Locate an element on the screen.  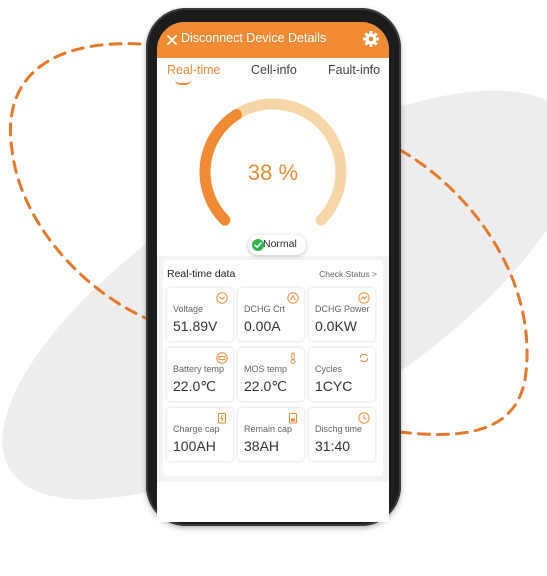
card-value: 0.0KW is located at coordinates (336, 326).